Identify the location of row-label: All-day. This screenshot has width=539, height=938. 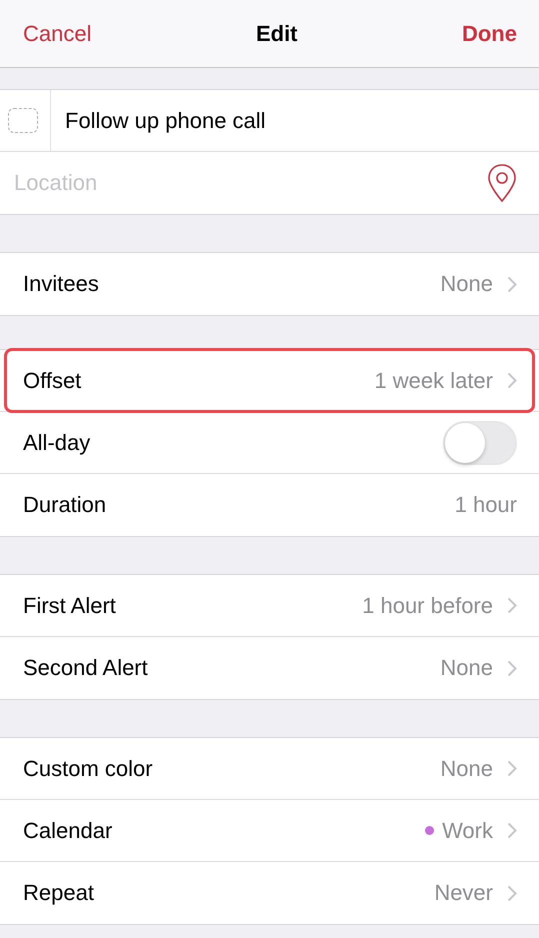
(57, 443).